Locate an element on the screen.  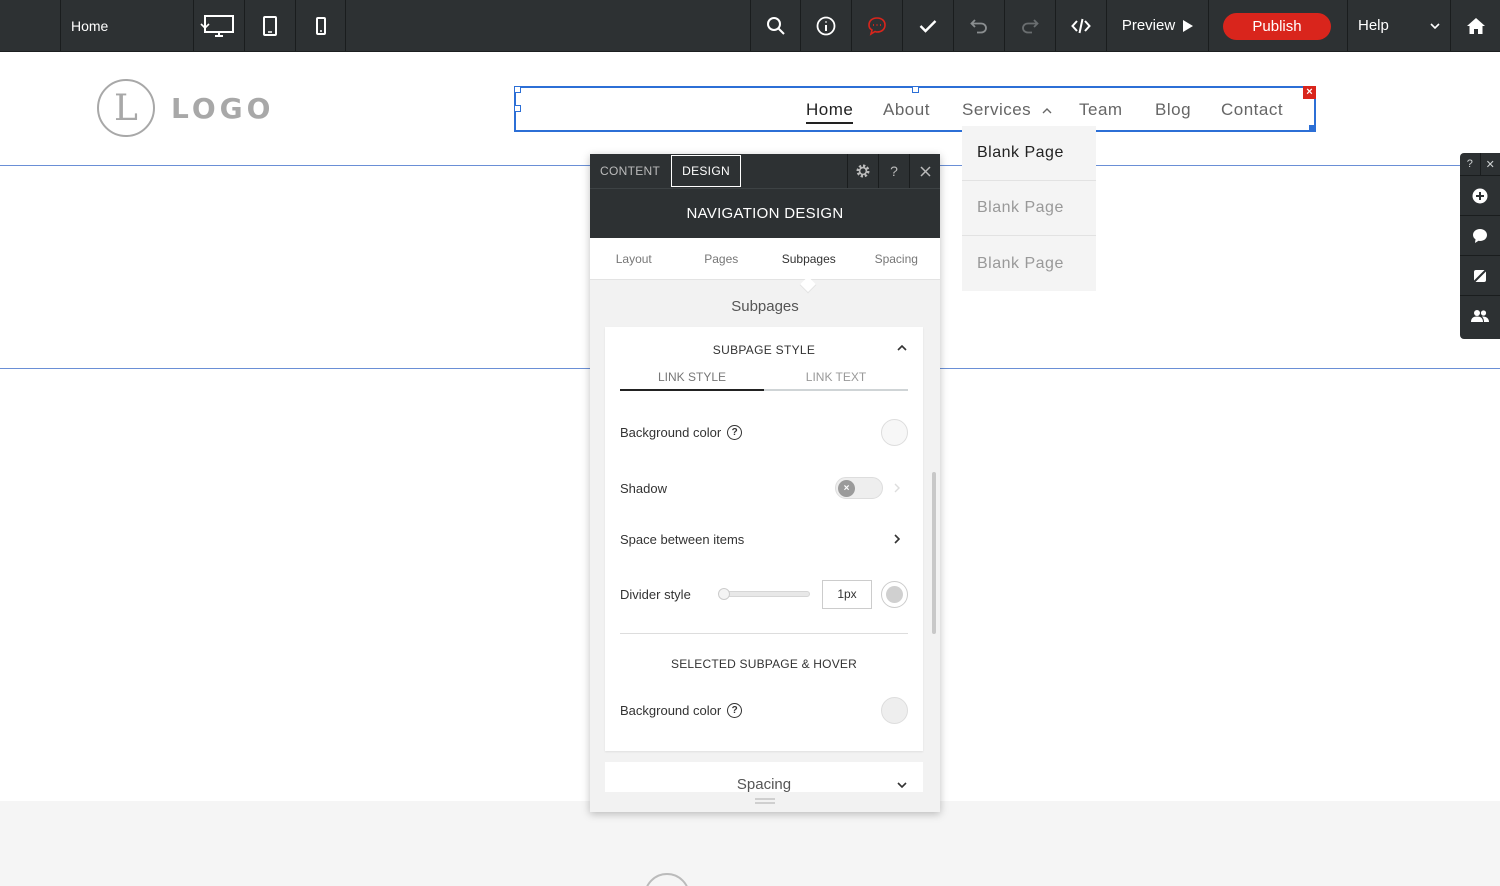
code-button is located at coordinates (1080, 25).